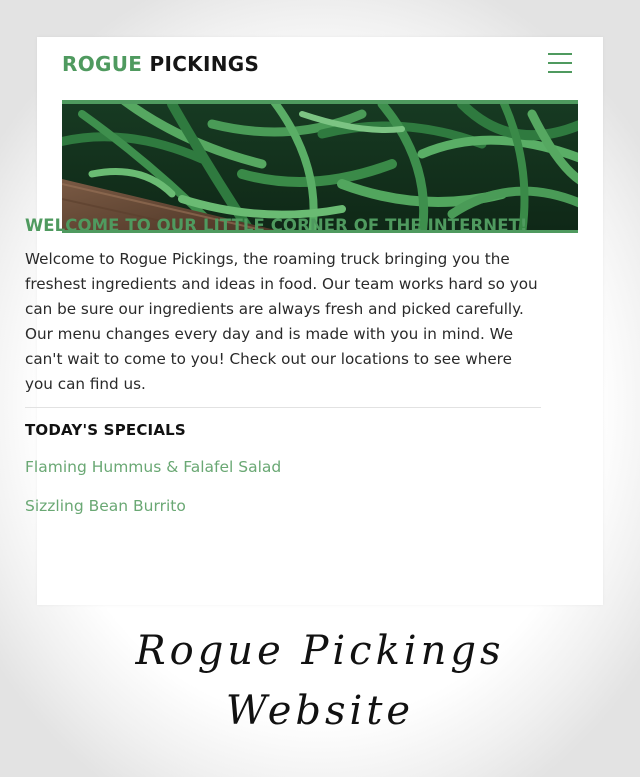 The height and width of the screenshot is (777, 640). What do you see at coordinates (283, 506) in the screenshot?
I see `special-item-bean-burrito: Sizzling Bean Burrito` at bounding box center [283, 506].